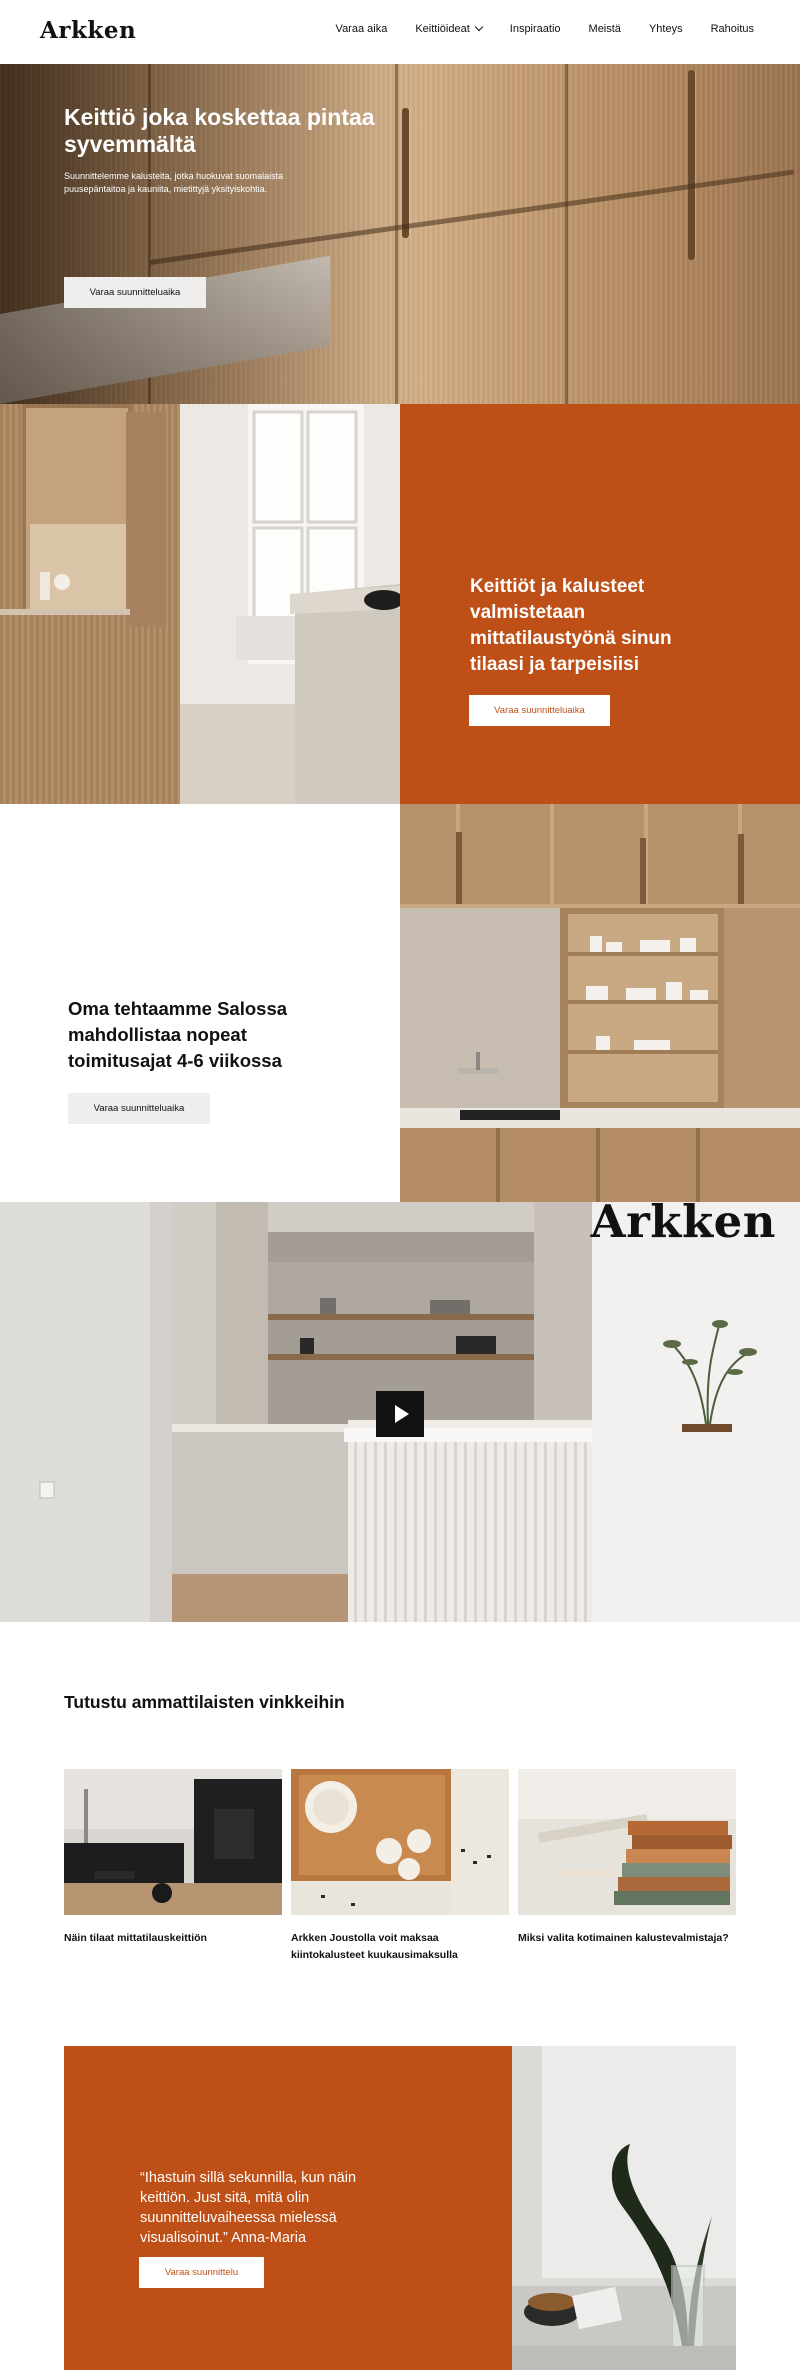 The image size is (800, 2370). Describe the element at coordinates (174, 1938) in the screenshot. I see `tip-card-title: Näin tilaat mittatilauskeittiön` at that location.